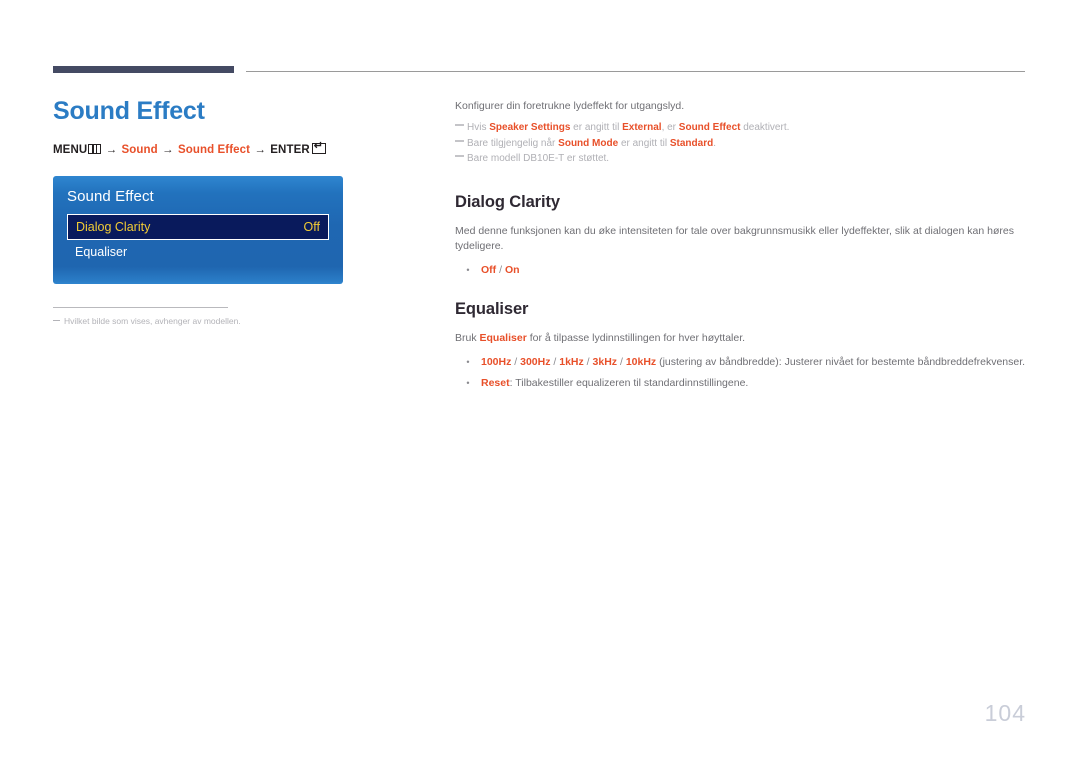 This screenshot has height=763, width=1080. Describe the element at coordinates (143, 69) in the screenshot. I see `header-rule-accent` at that location.